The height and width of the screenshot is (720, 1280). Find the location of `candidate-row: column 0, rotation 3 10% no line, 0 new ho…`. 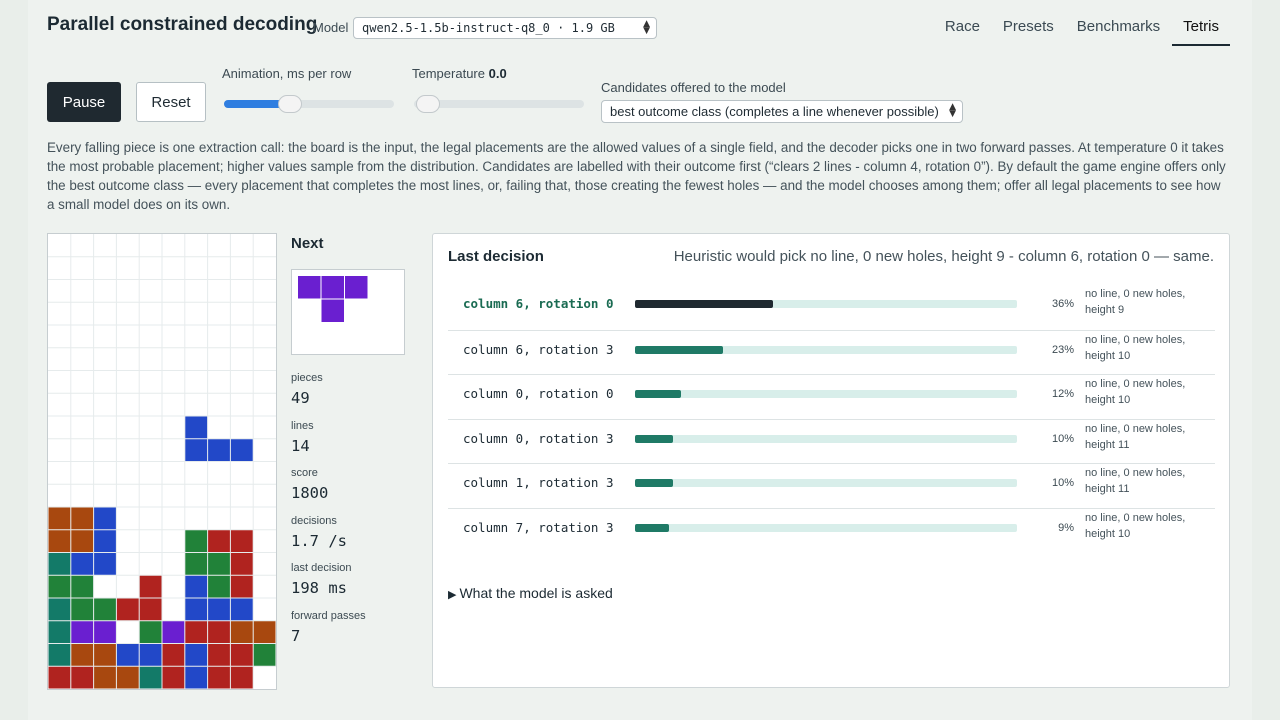

candidate-row: column 0, rotation 3 10% no line, 0 new ho… is located at coordinates (831, 441).